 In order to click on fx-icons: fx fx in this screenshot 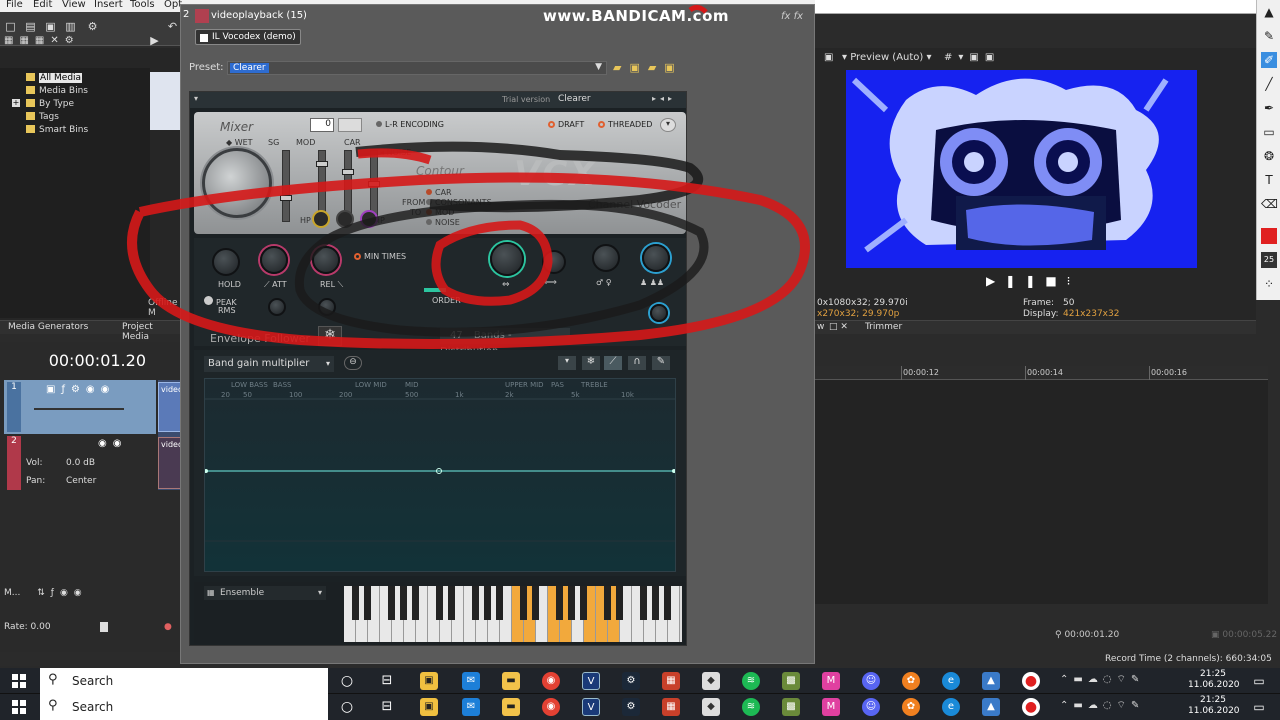, I will do `click(792, 16)`.